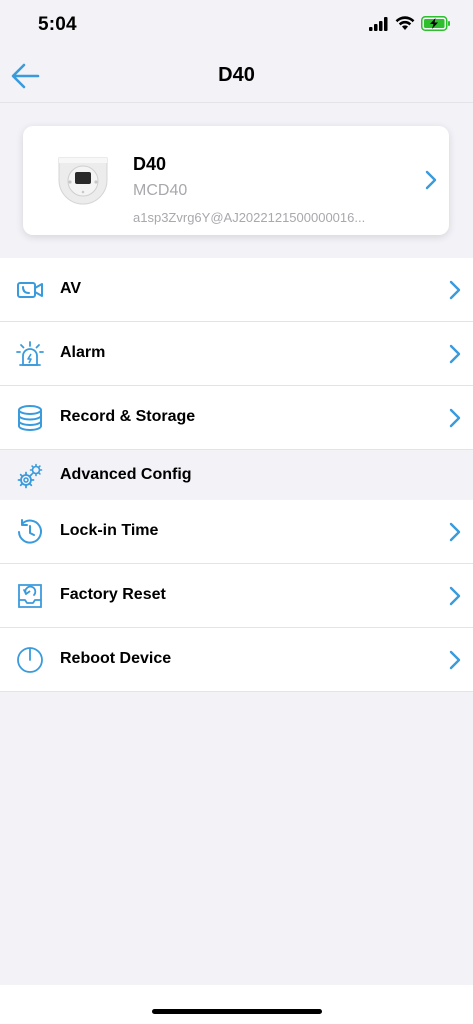  I want to click on menu-item-av: AV, so click(236, 290).